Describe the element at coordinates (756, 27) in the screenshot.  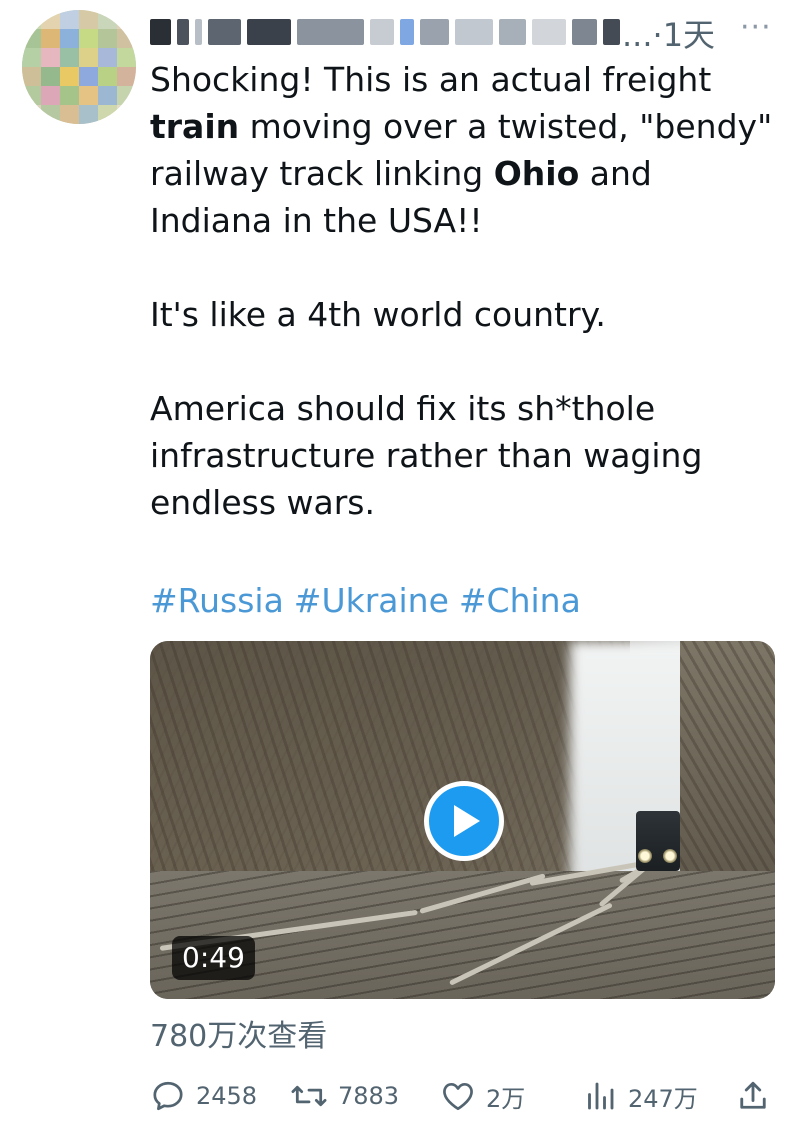
I see `more-horizontal-icon: ···` at that location.